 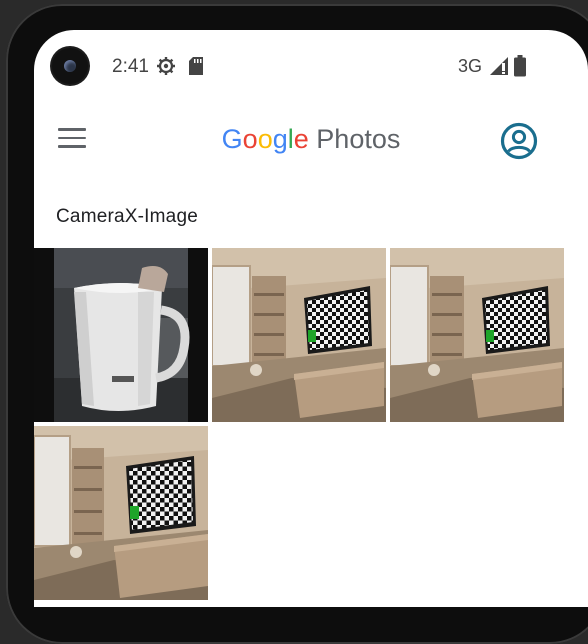 I want to click on signal-icon, so click(x=499, y=68).